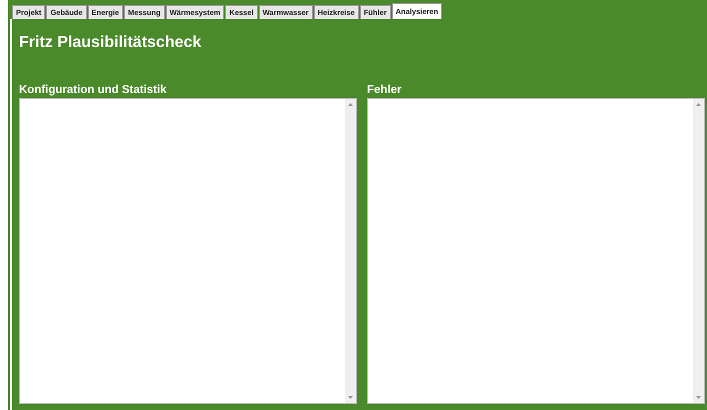  Describe the element at coordinates (385, 90) in the screenshot. I see `panel-label: Fehler` at that location.